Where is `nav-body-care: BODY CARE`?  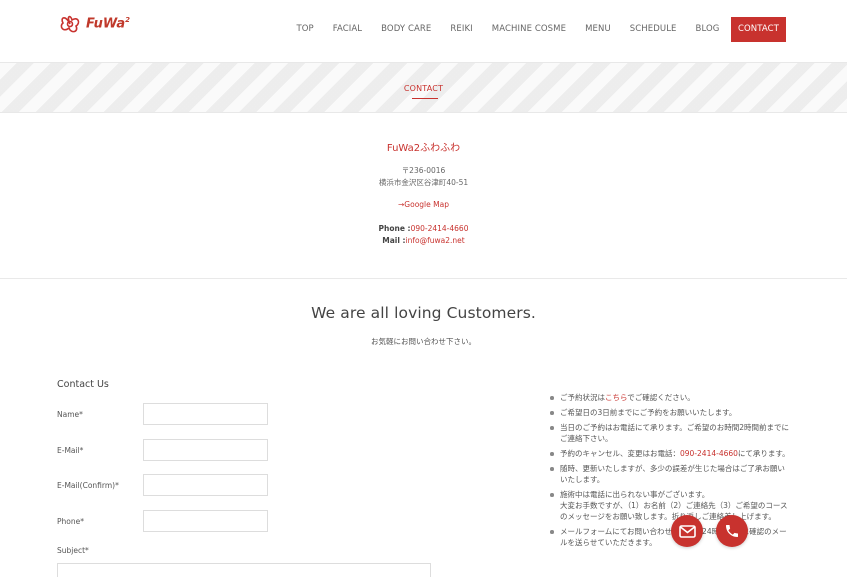
nav-body-care: BODY CARE is located at coordinates (406, 29).